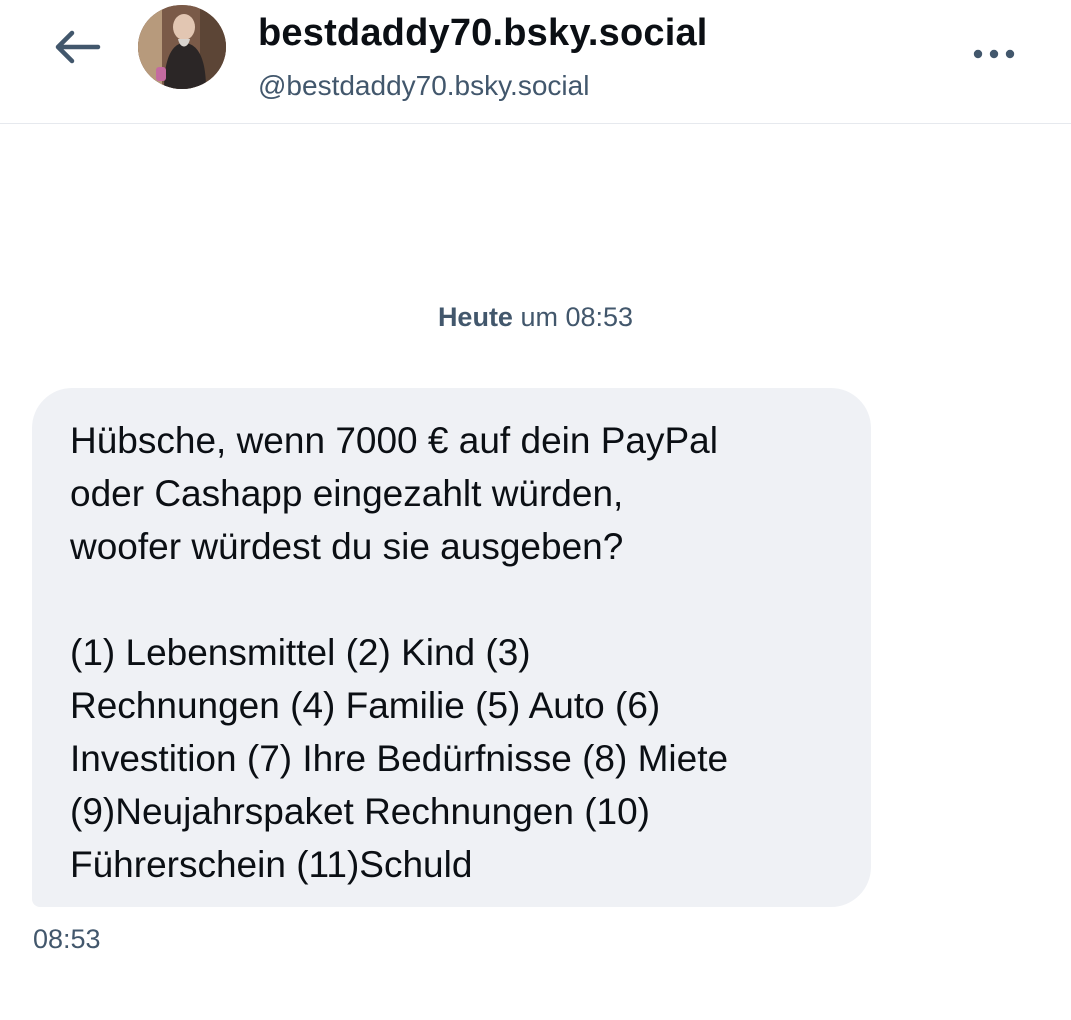 This screenshot has width=1071, height=1020. What do you see at coordinates (394, 440) in the screenshot?
I see `message-line: Hübsche, wenn 7000 € auf dein PayPal` at bounding box center [394, 440].